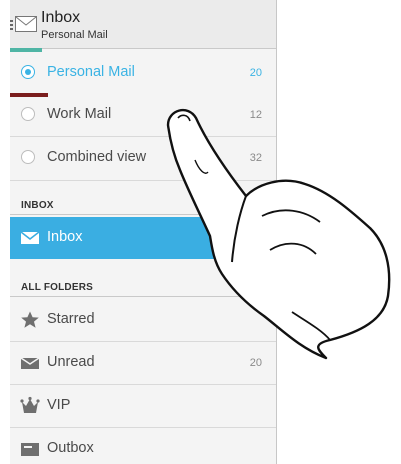 The image size is (401, 464). What do you see at coordinates (255, 158) in the screenshot?
I see `unread-count: 32` at bounding box center [255, 158].